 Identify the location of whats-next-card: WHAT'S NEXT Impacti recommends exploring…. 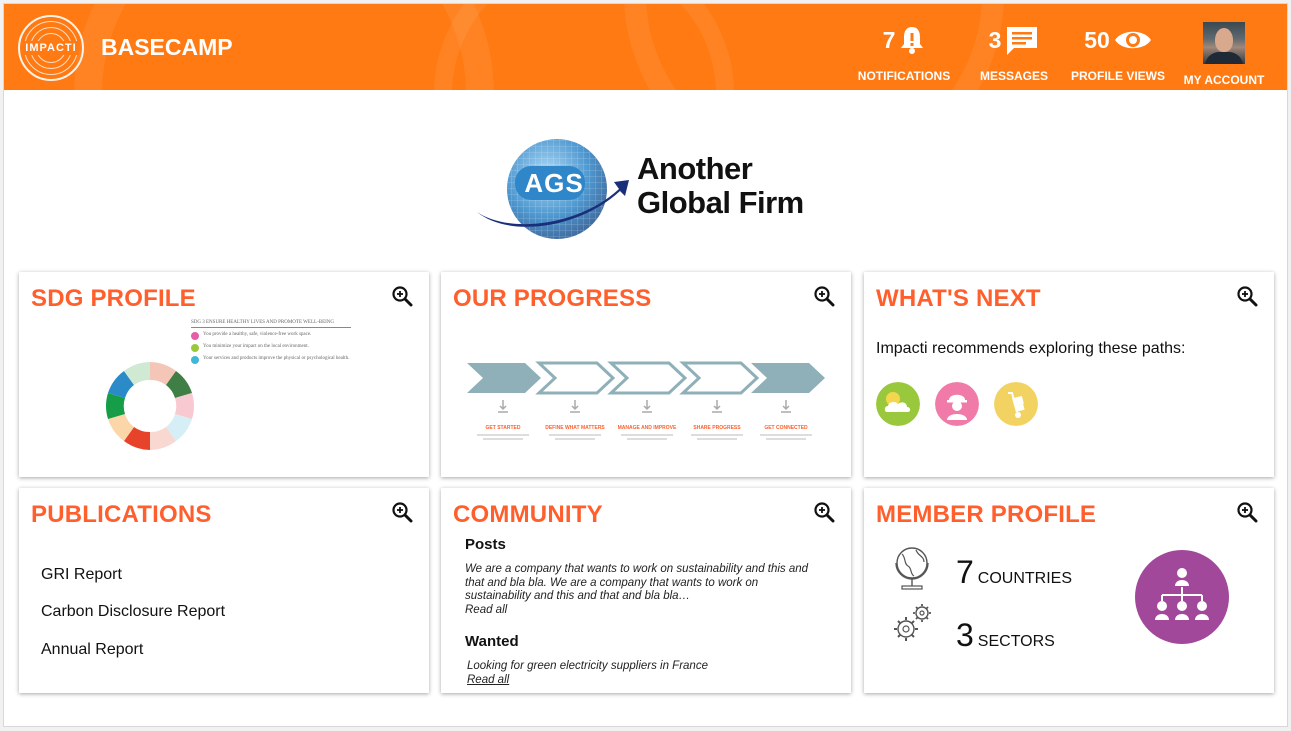
(1069, 374).